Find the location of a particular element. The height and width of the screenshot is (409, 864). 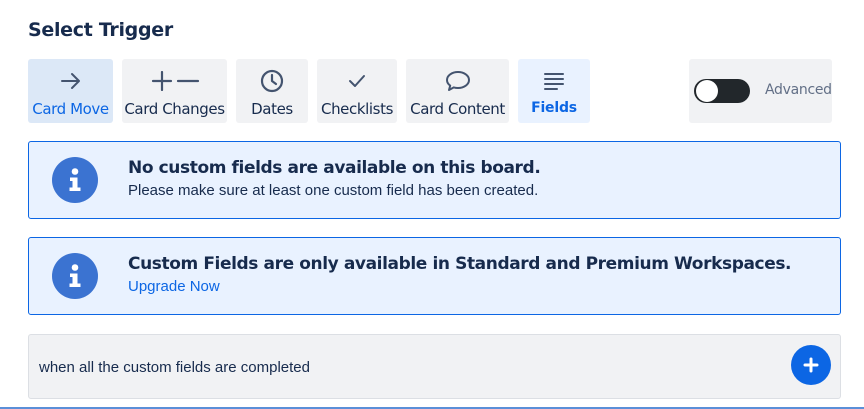

advanced-panel: Advanced is located at coordinates (760, 91).